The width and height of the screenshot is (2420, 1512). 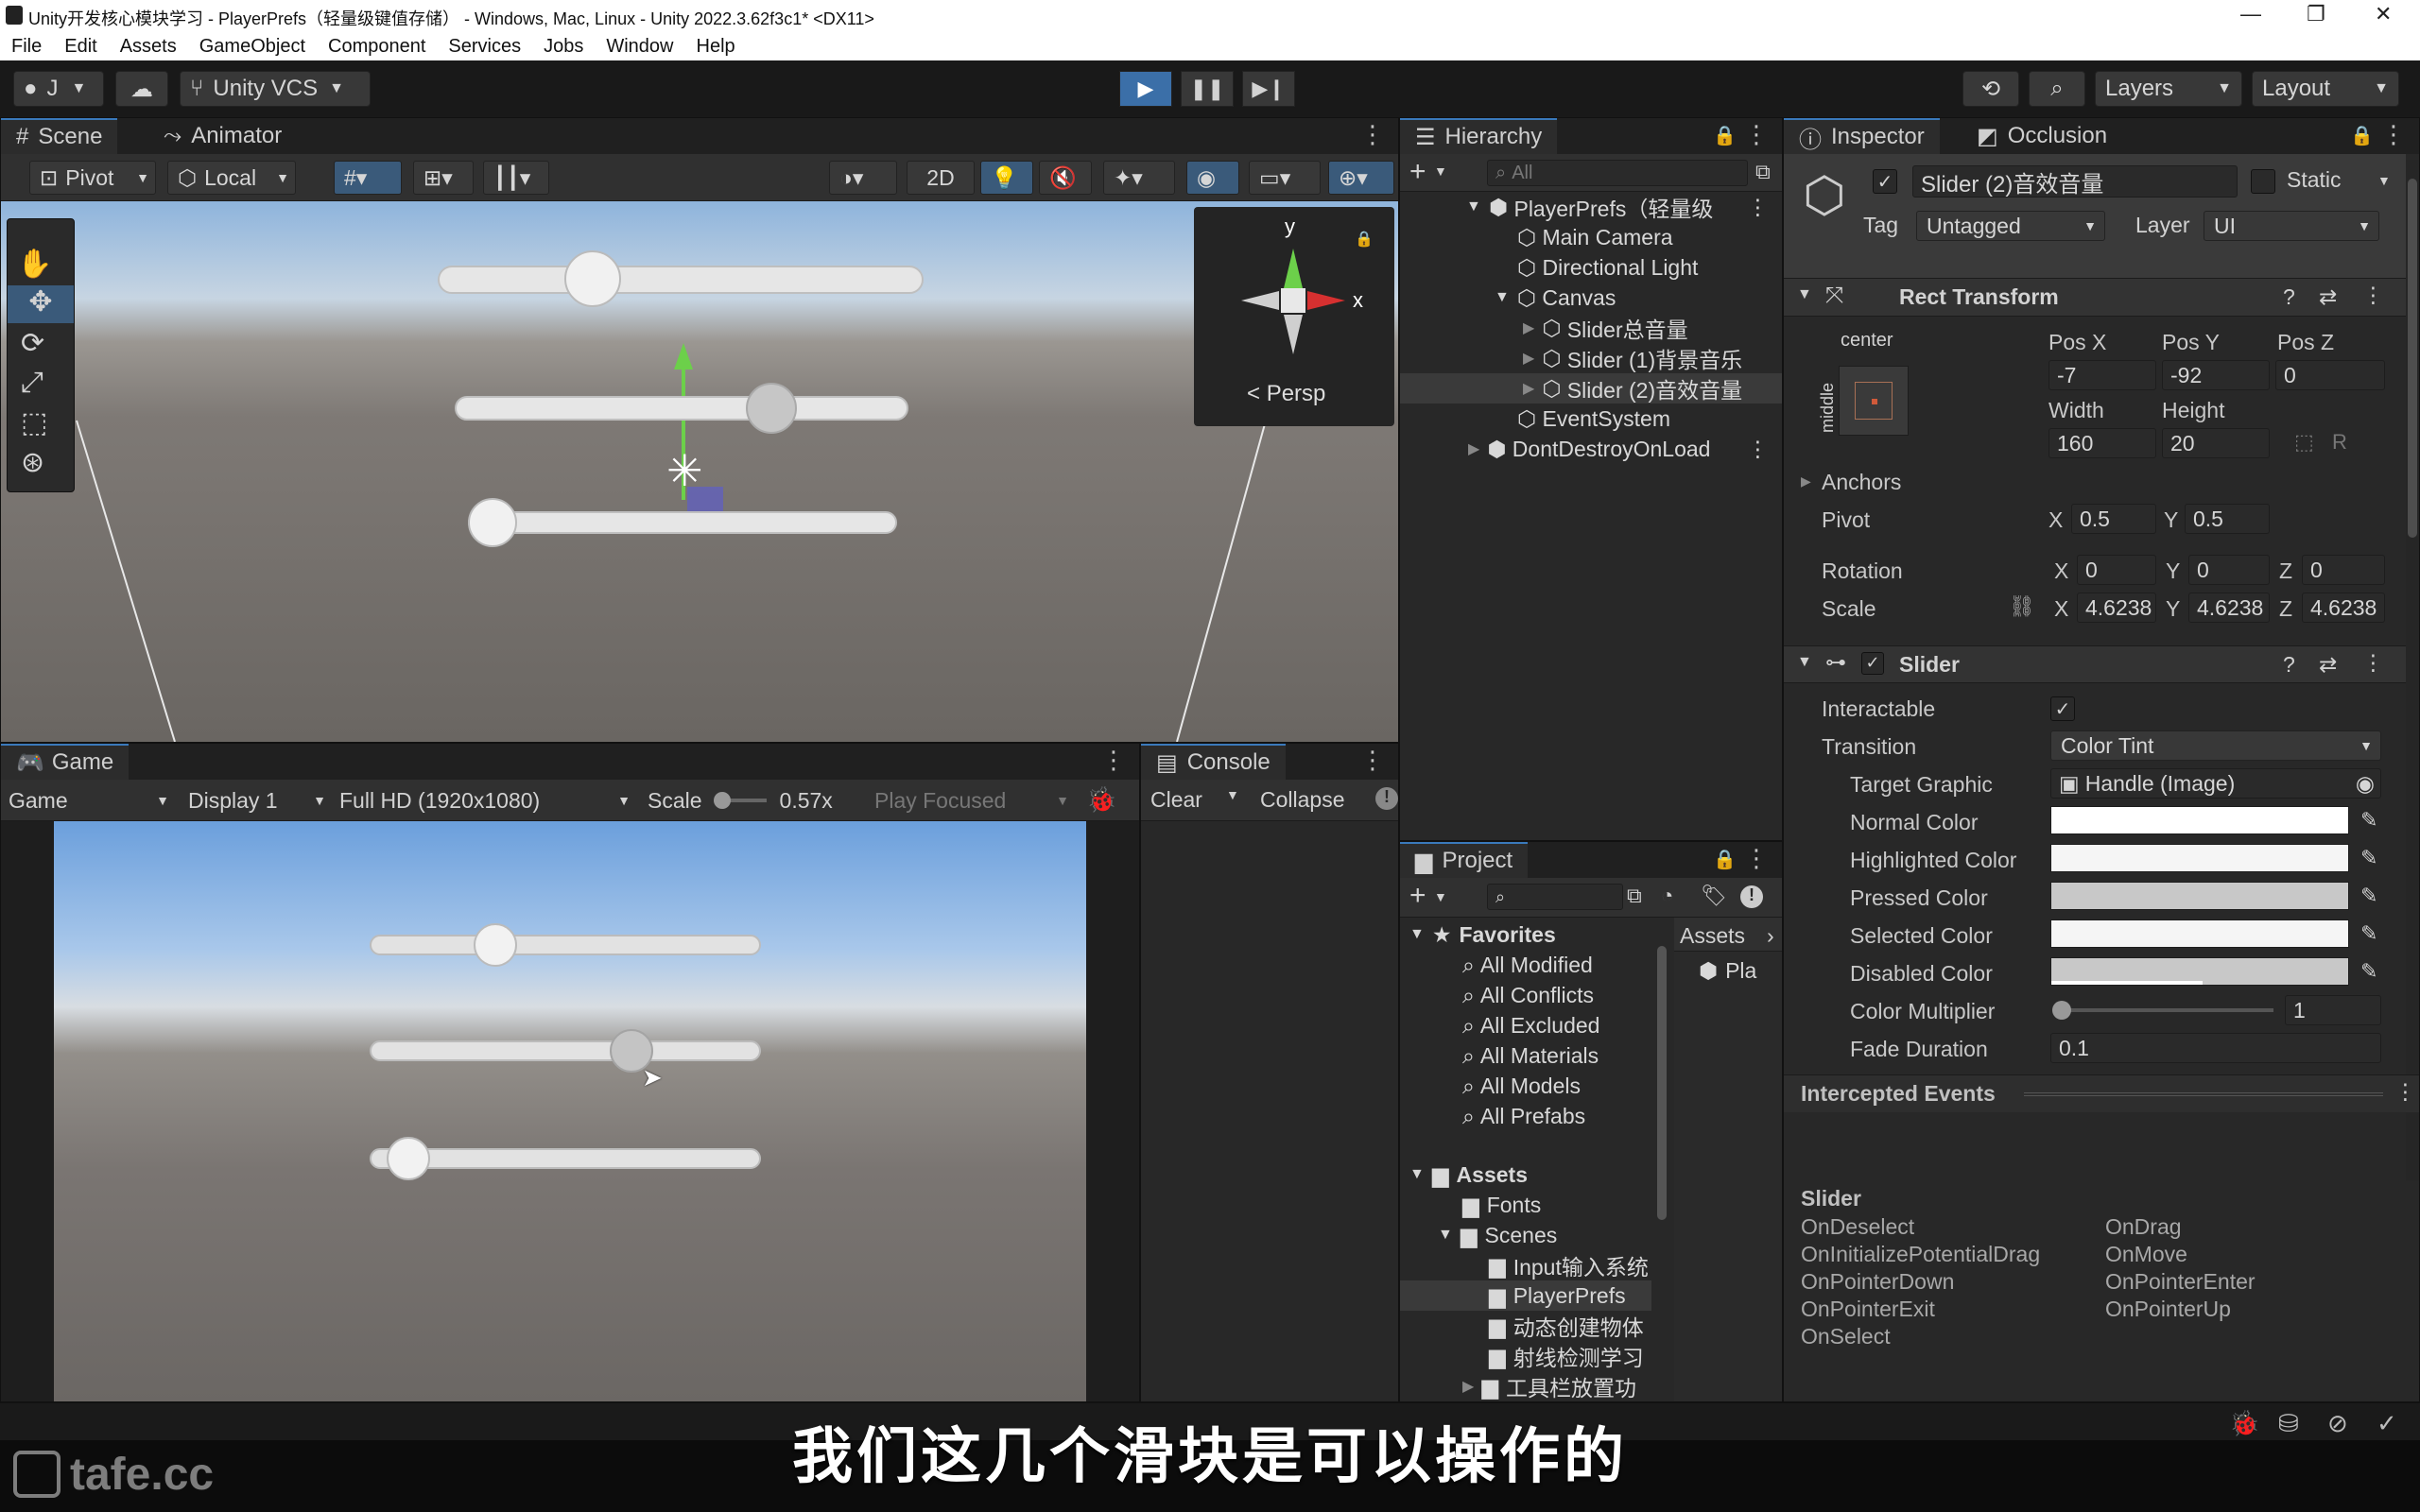 What do you see at coordinates (1386, 798) in the screenshot?
I see `info-icon: !` at bounding box center [1386, 798].